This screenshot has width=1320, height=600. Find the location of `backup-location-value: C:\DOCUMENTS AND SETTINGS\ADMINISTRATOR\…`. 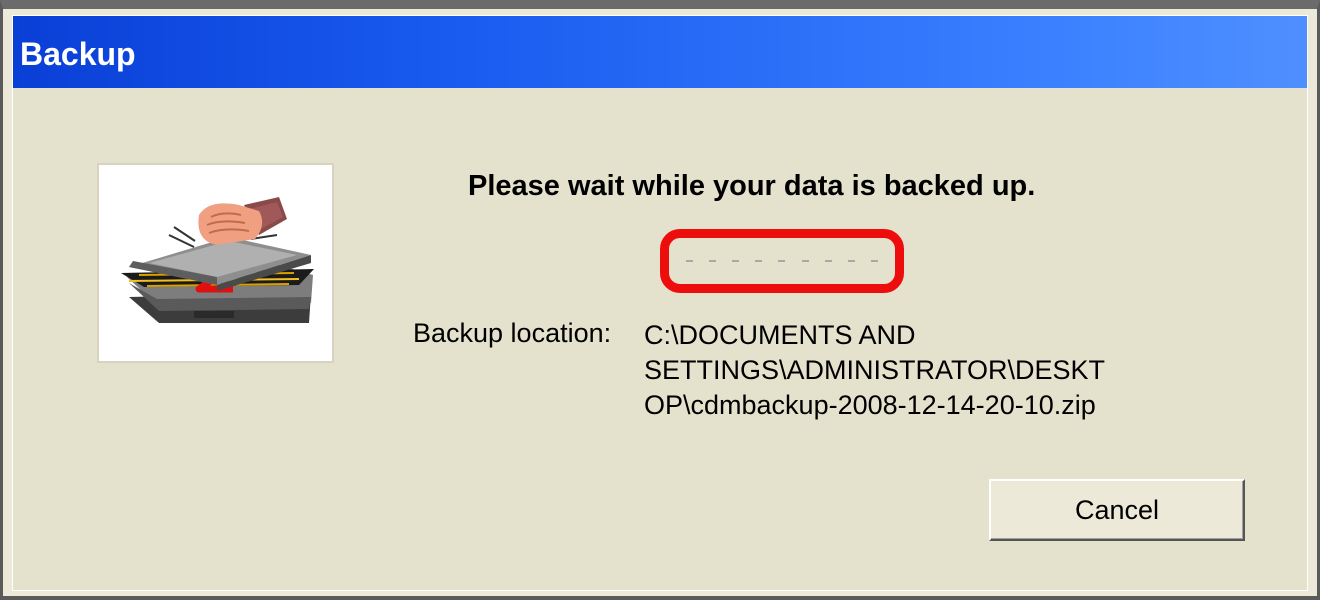

backup-location-value: C:\DOCUMENTS AND SETTINGS\ADMINISTRATOR\… is located at coordinates (874, 370).